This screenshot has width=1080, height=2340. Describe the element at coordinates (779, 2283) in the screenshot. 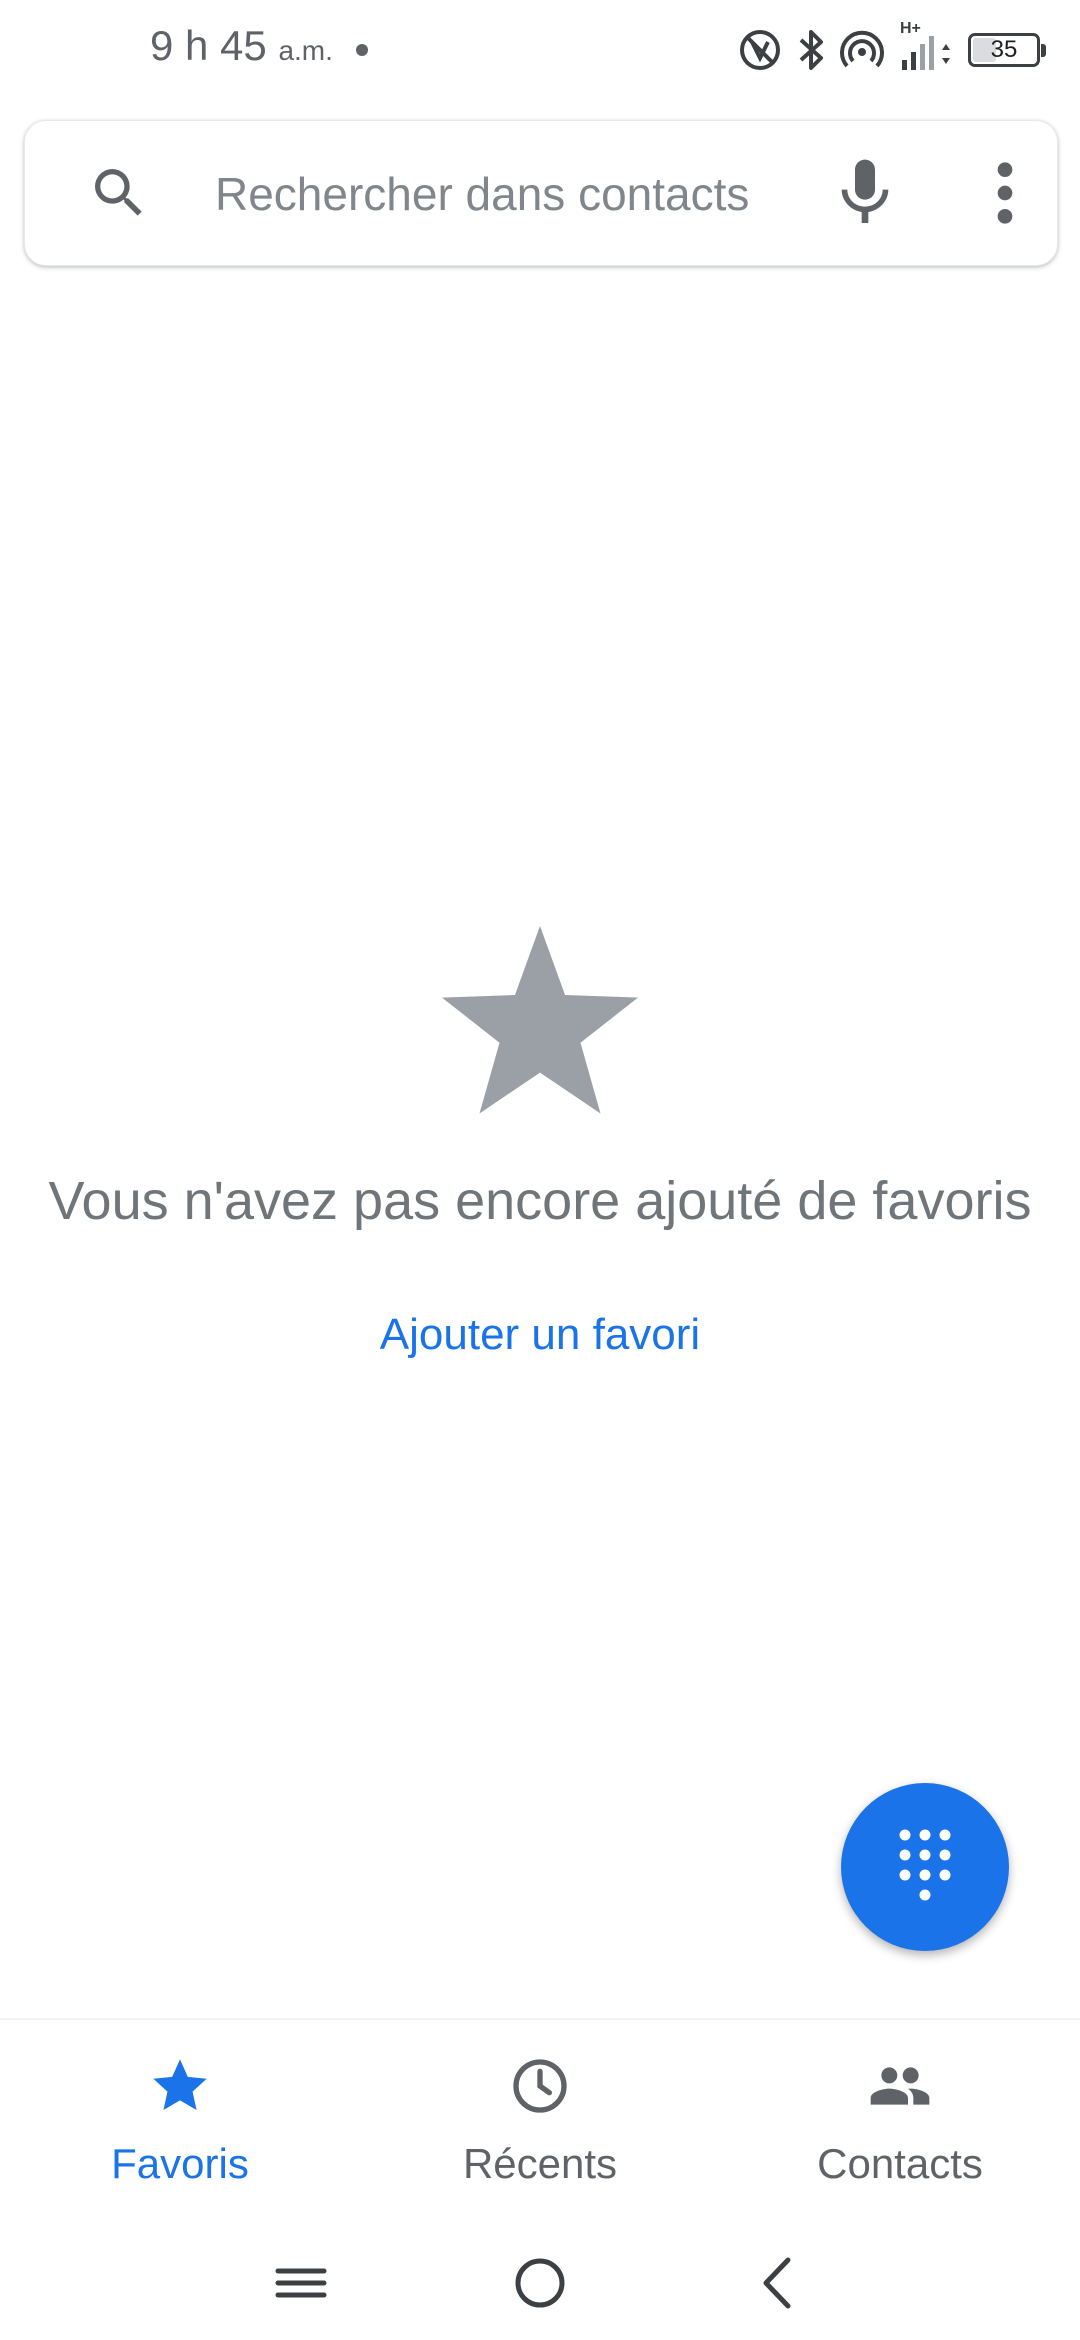

I see `back-chevron-icon` at that location.